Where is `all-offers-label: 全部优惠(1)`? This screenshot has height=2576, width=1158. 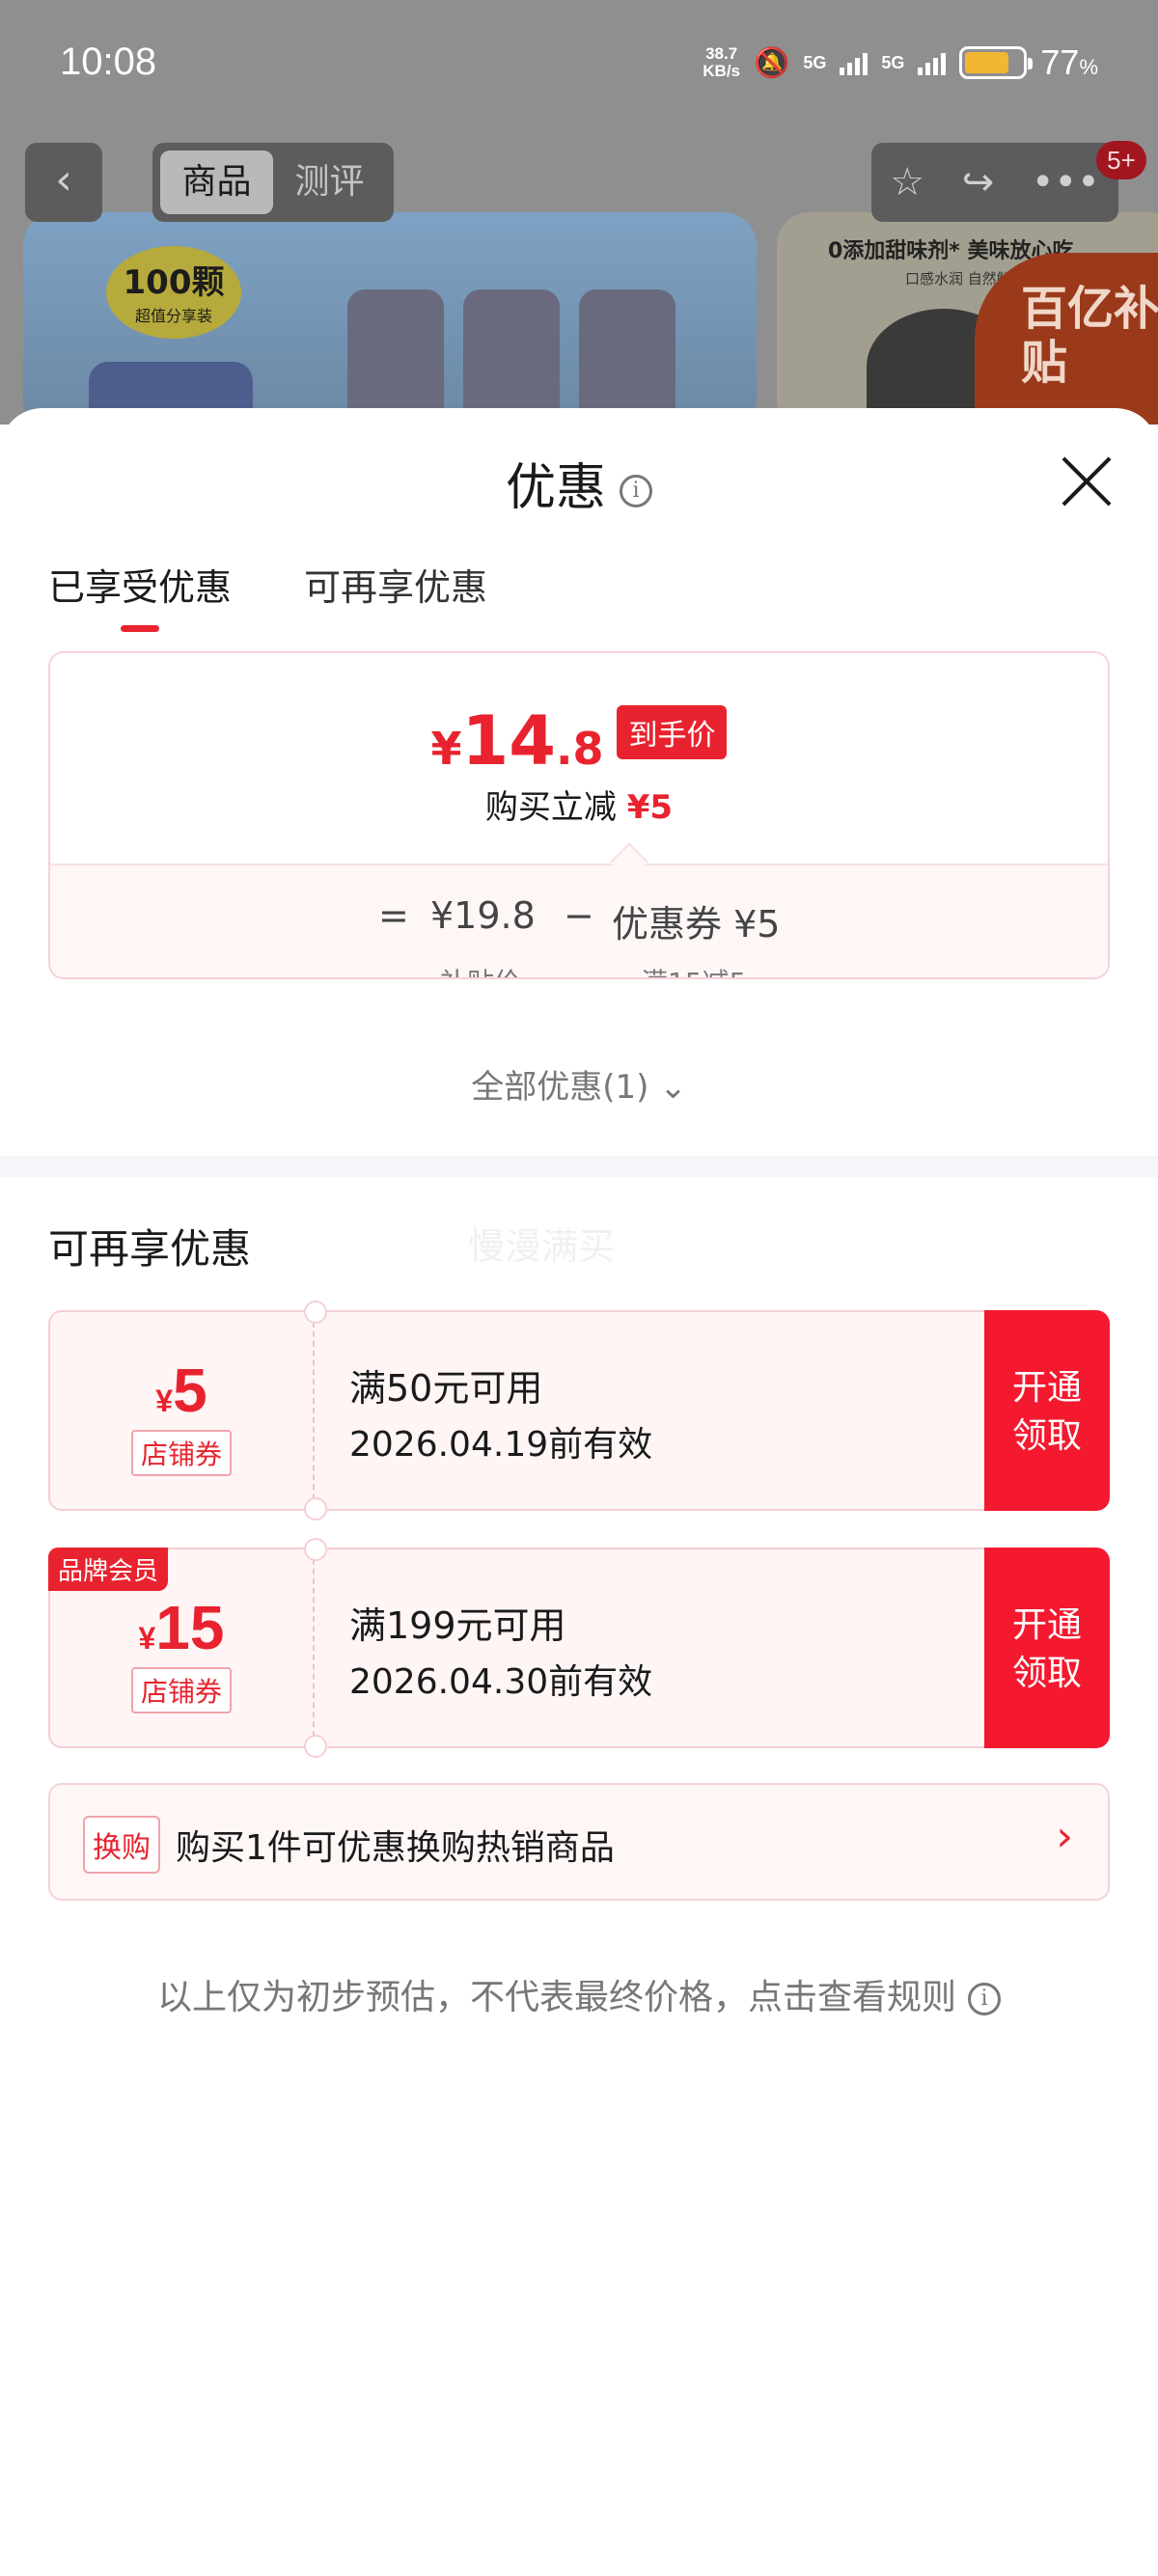
all-offers-label: 全部优惠(1) is located at coordinates (560, 1087).